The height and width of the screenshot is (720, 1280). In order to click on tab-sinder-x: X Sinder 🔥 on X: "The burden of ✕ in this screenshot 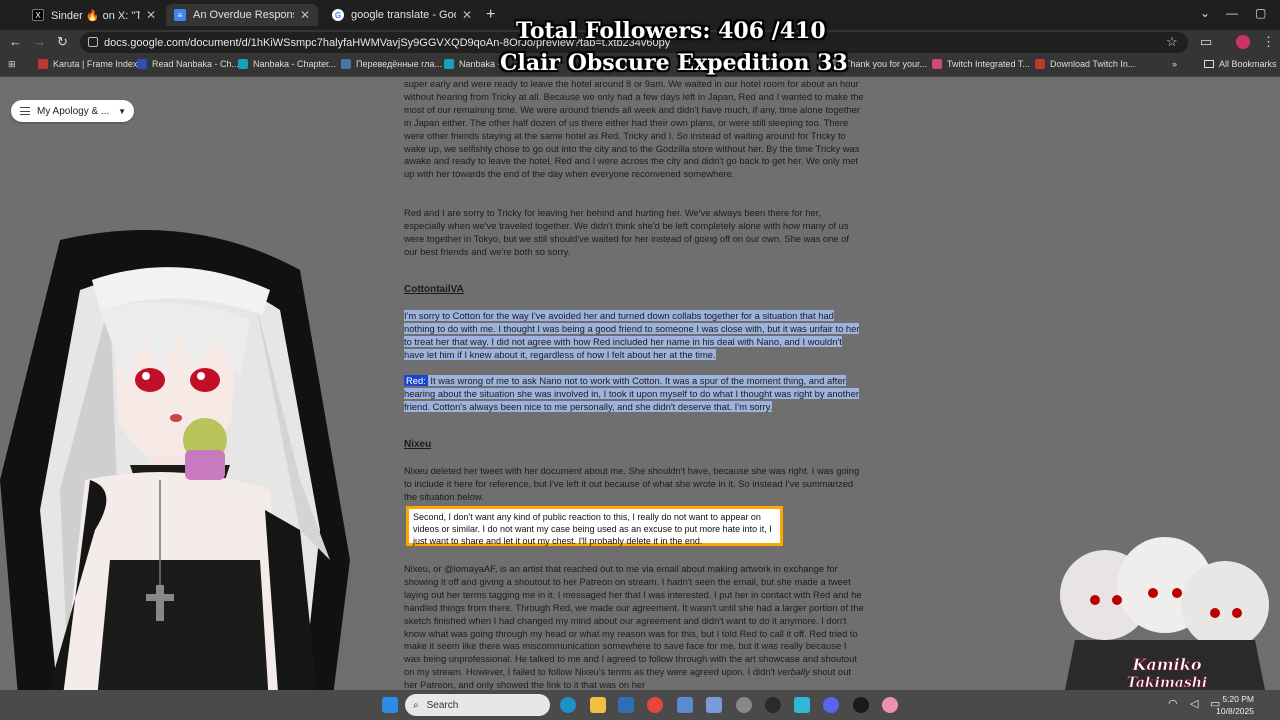, I will do `click(94, 15)`.